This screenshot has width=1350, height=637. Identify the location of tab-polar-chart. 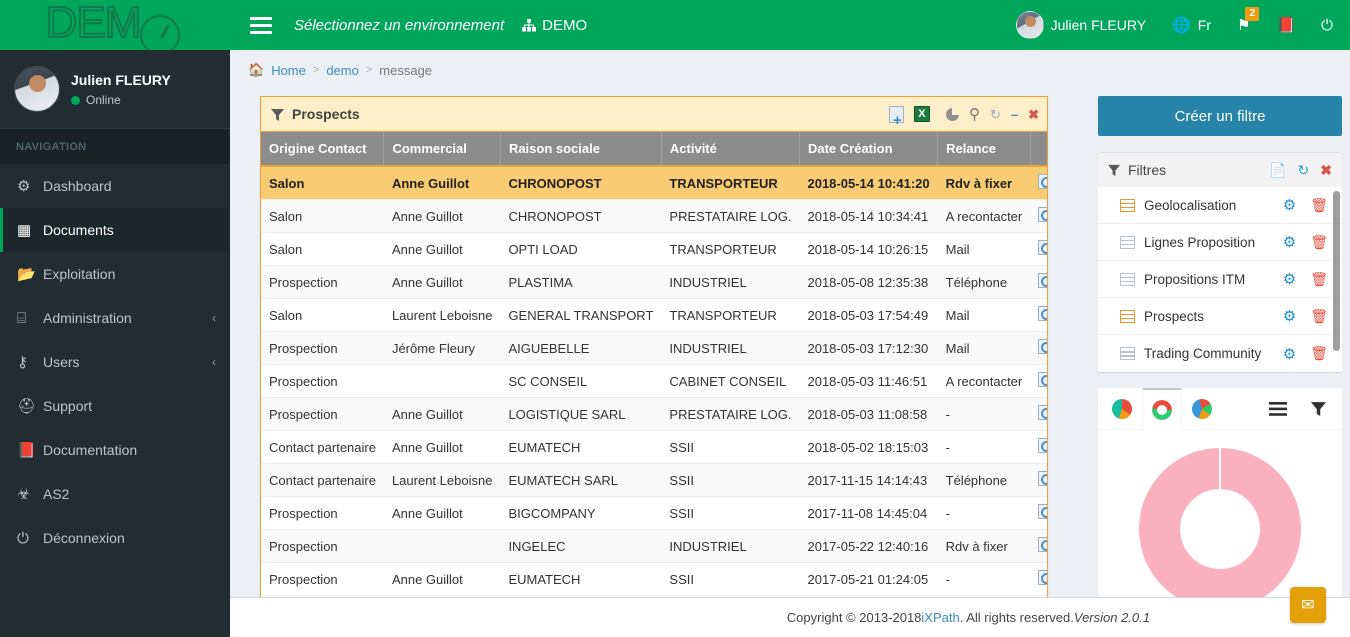
(1202, 409).